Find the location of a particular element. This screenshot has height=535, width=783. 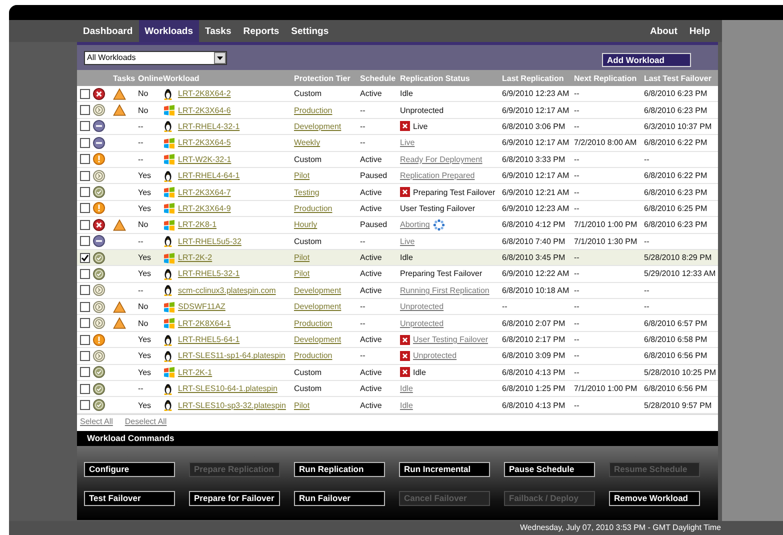

table-row: Yes LRT-2K3X64-7 Testing Active Preparing Test Failover 6/9/2010 12:21 AM -- 6/8/2010 6:23 PM is located at coordinates (397, 192).